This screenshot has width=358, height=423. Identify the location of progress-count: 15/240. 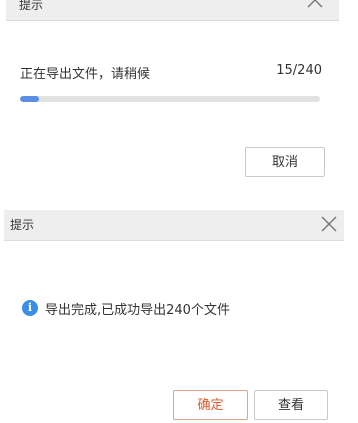
(299, 70).